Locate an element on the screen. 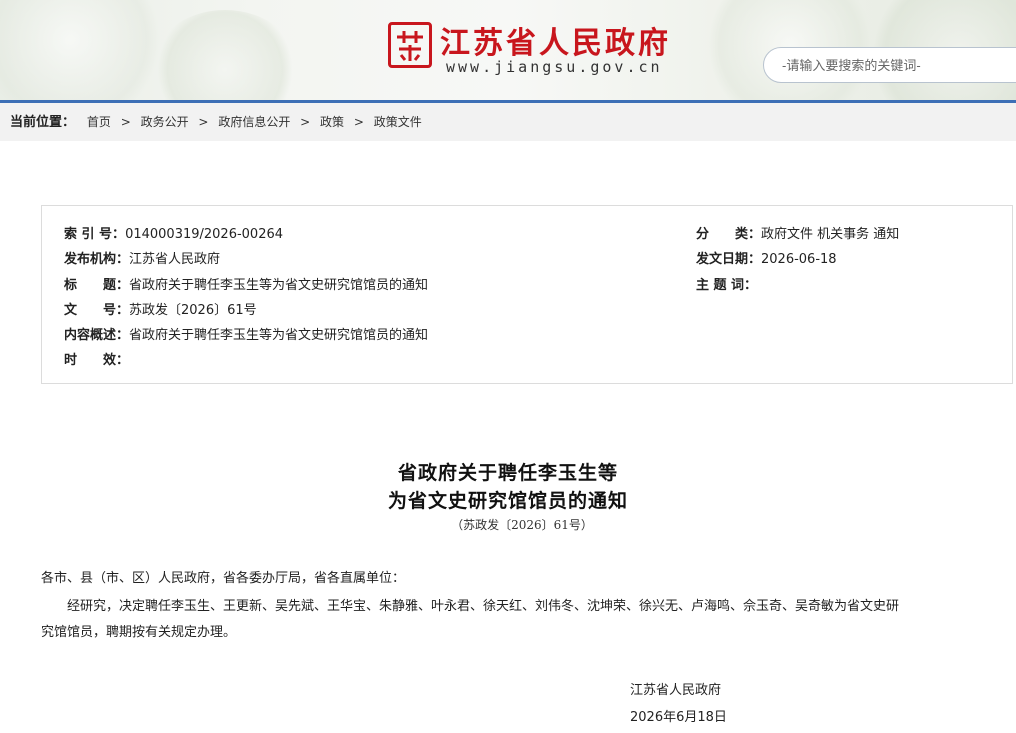  breadcrumb-home: 首页 is located at coordinates (99, 122).